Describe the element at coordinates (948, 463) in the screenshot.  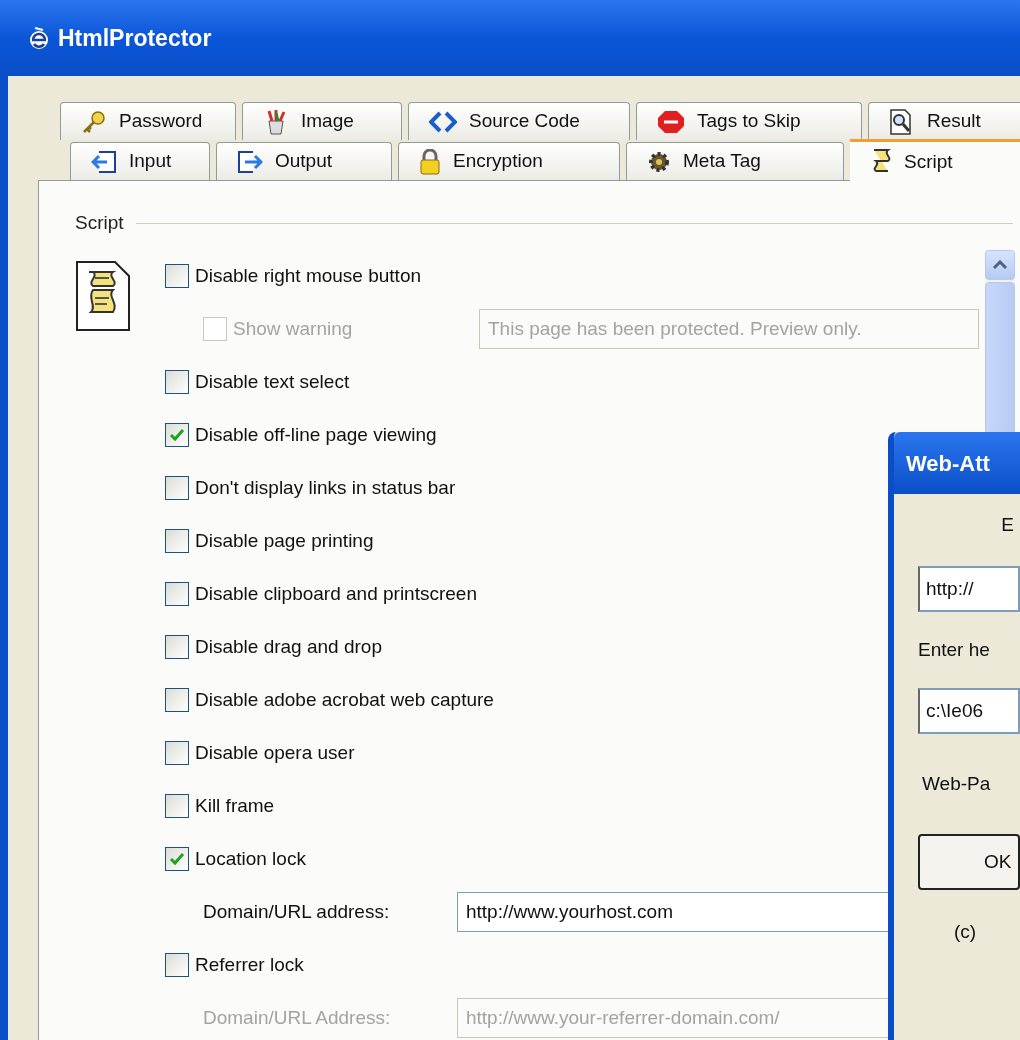
I see `dialog-title: Web-Att` at that location.